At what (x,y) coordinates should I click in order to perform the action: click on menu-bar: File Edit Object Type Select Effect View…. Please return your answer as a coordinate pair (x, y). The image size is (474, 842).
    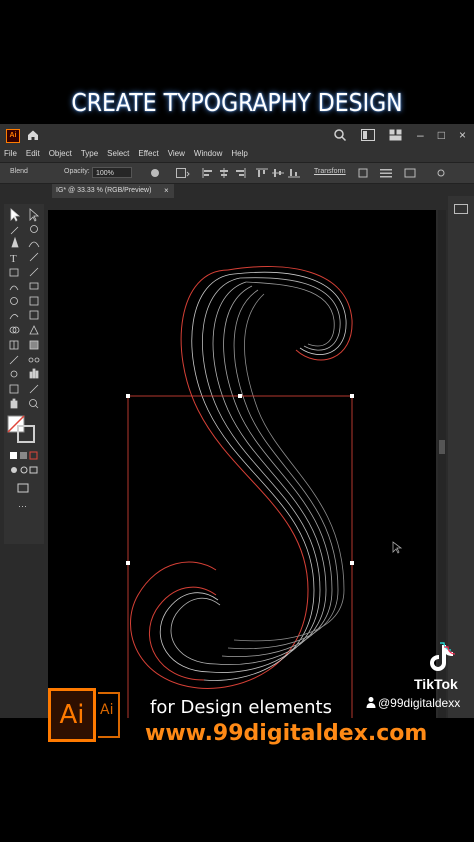
    Looking at the image, I should click on (237, 154).